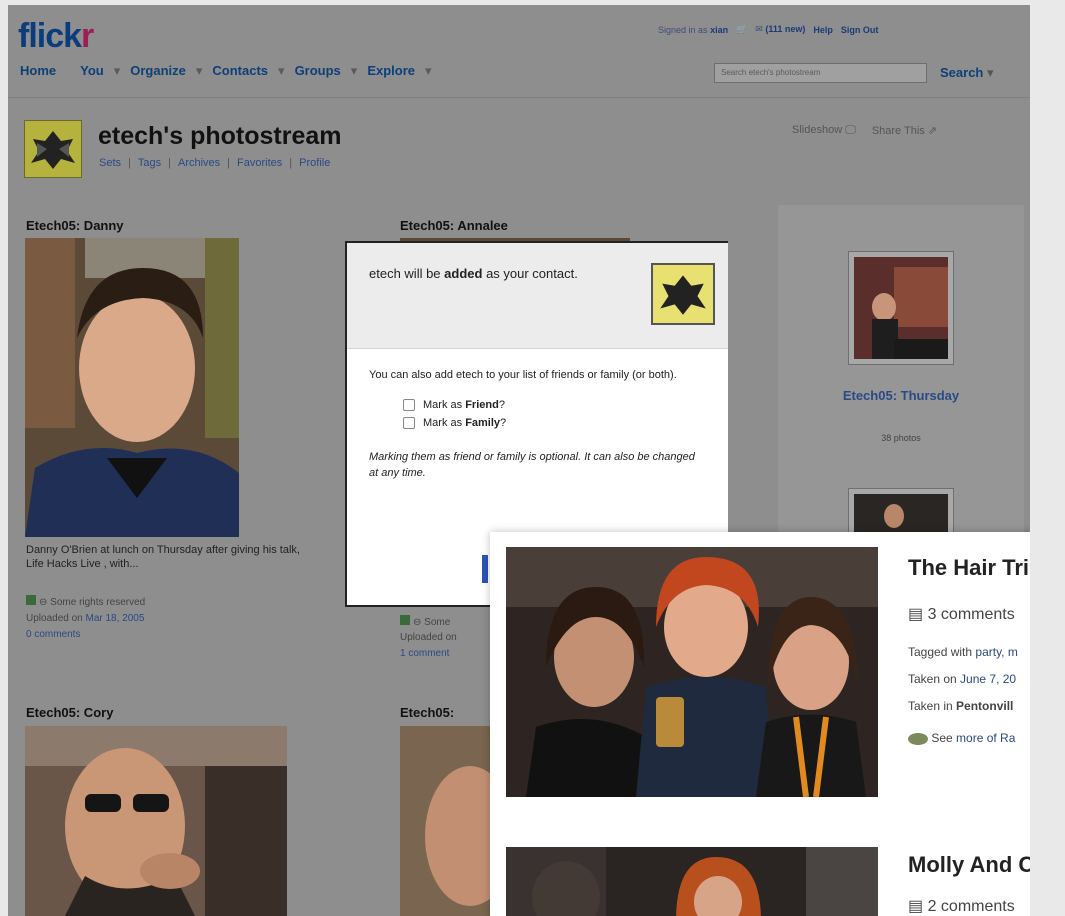  Describe the element at coordinates (75, 225) in the screenshot. I see `photo-title: Etech05: Danny` at that location.